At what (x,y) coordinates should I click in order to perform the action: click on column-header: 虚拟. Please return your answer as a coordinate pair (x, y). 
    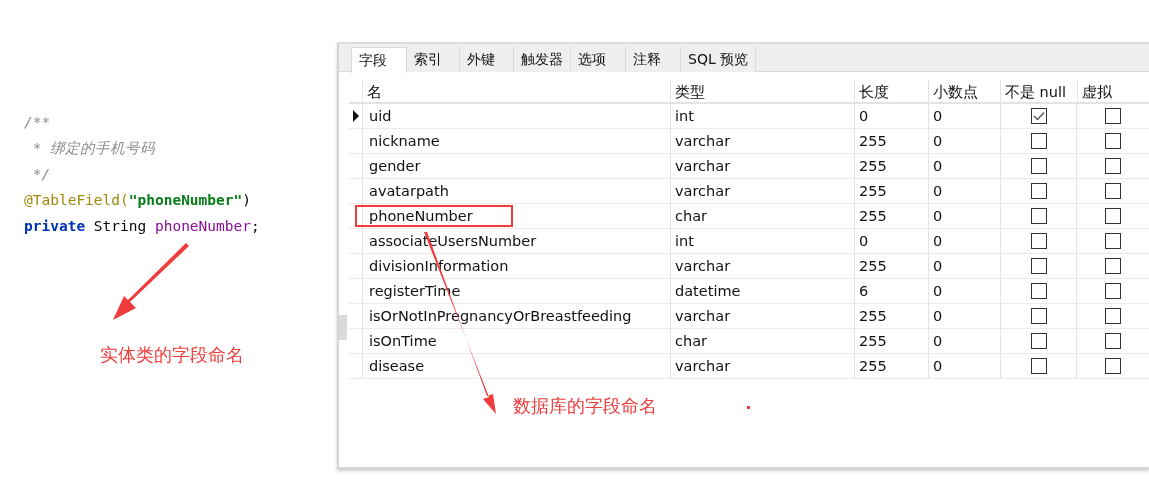
    Looking at the image, I should click on (1112, 91).